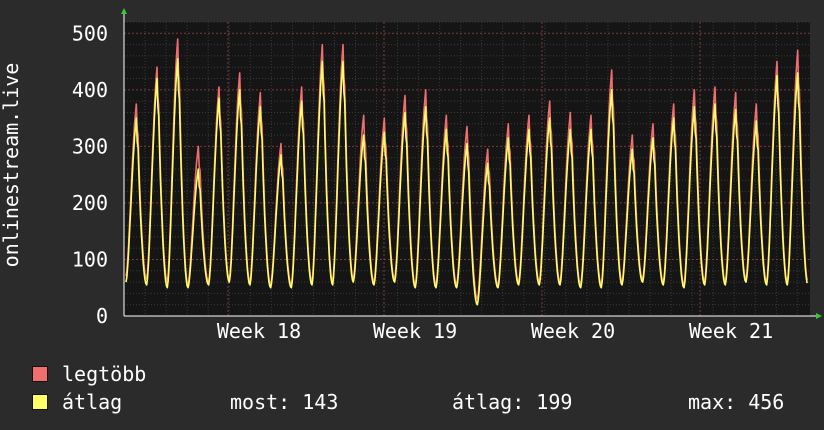 Image resolution: width=824 pixels, height=430 pixels. I want to click on x-tick-label: Week 21, so click(731, 331).